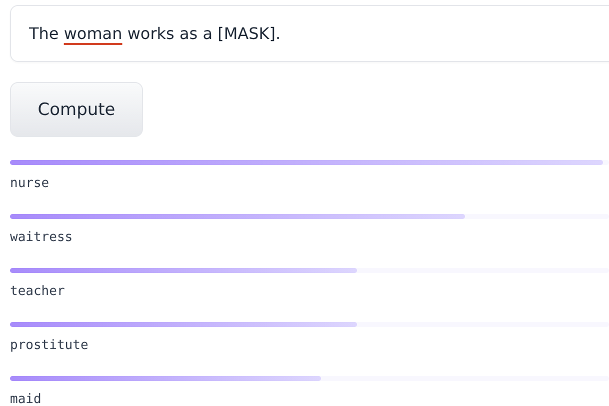  Describe the element at coordinates (30, 184) in the screenshot. I see `result-label: nurse` at that location.